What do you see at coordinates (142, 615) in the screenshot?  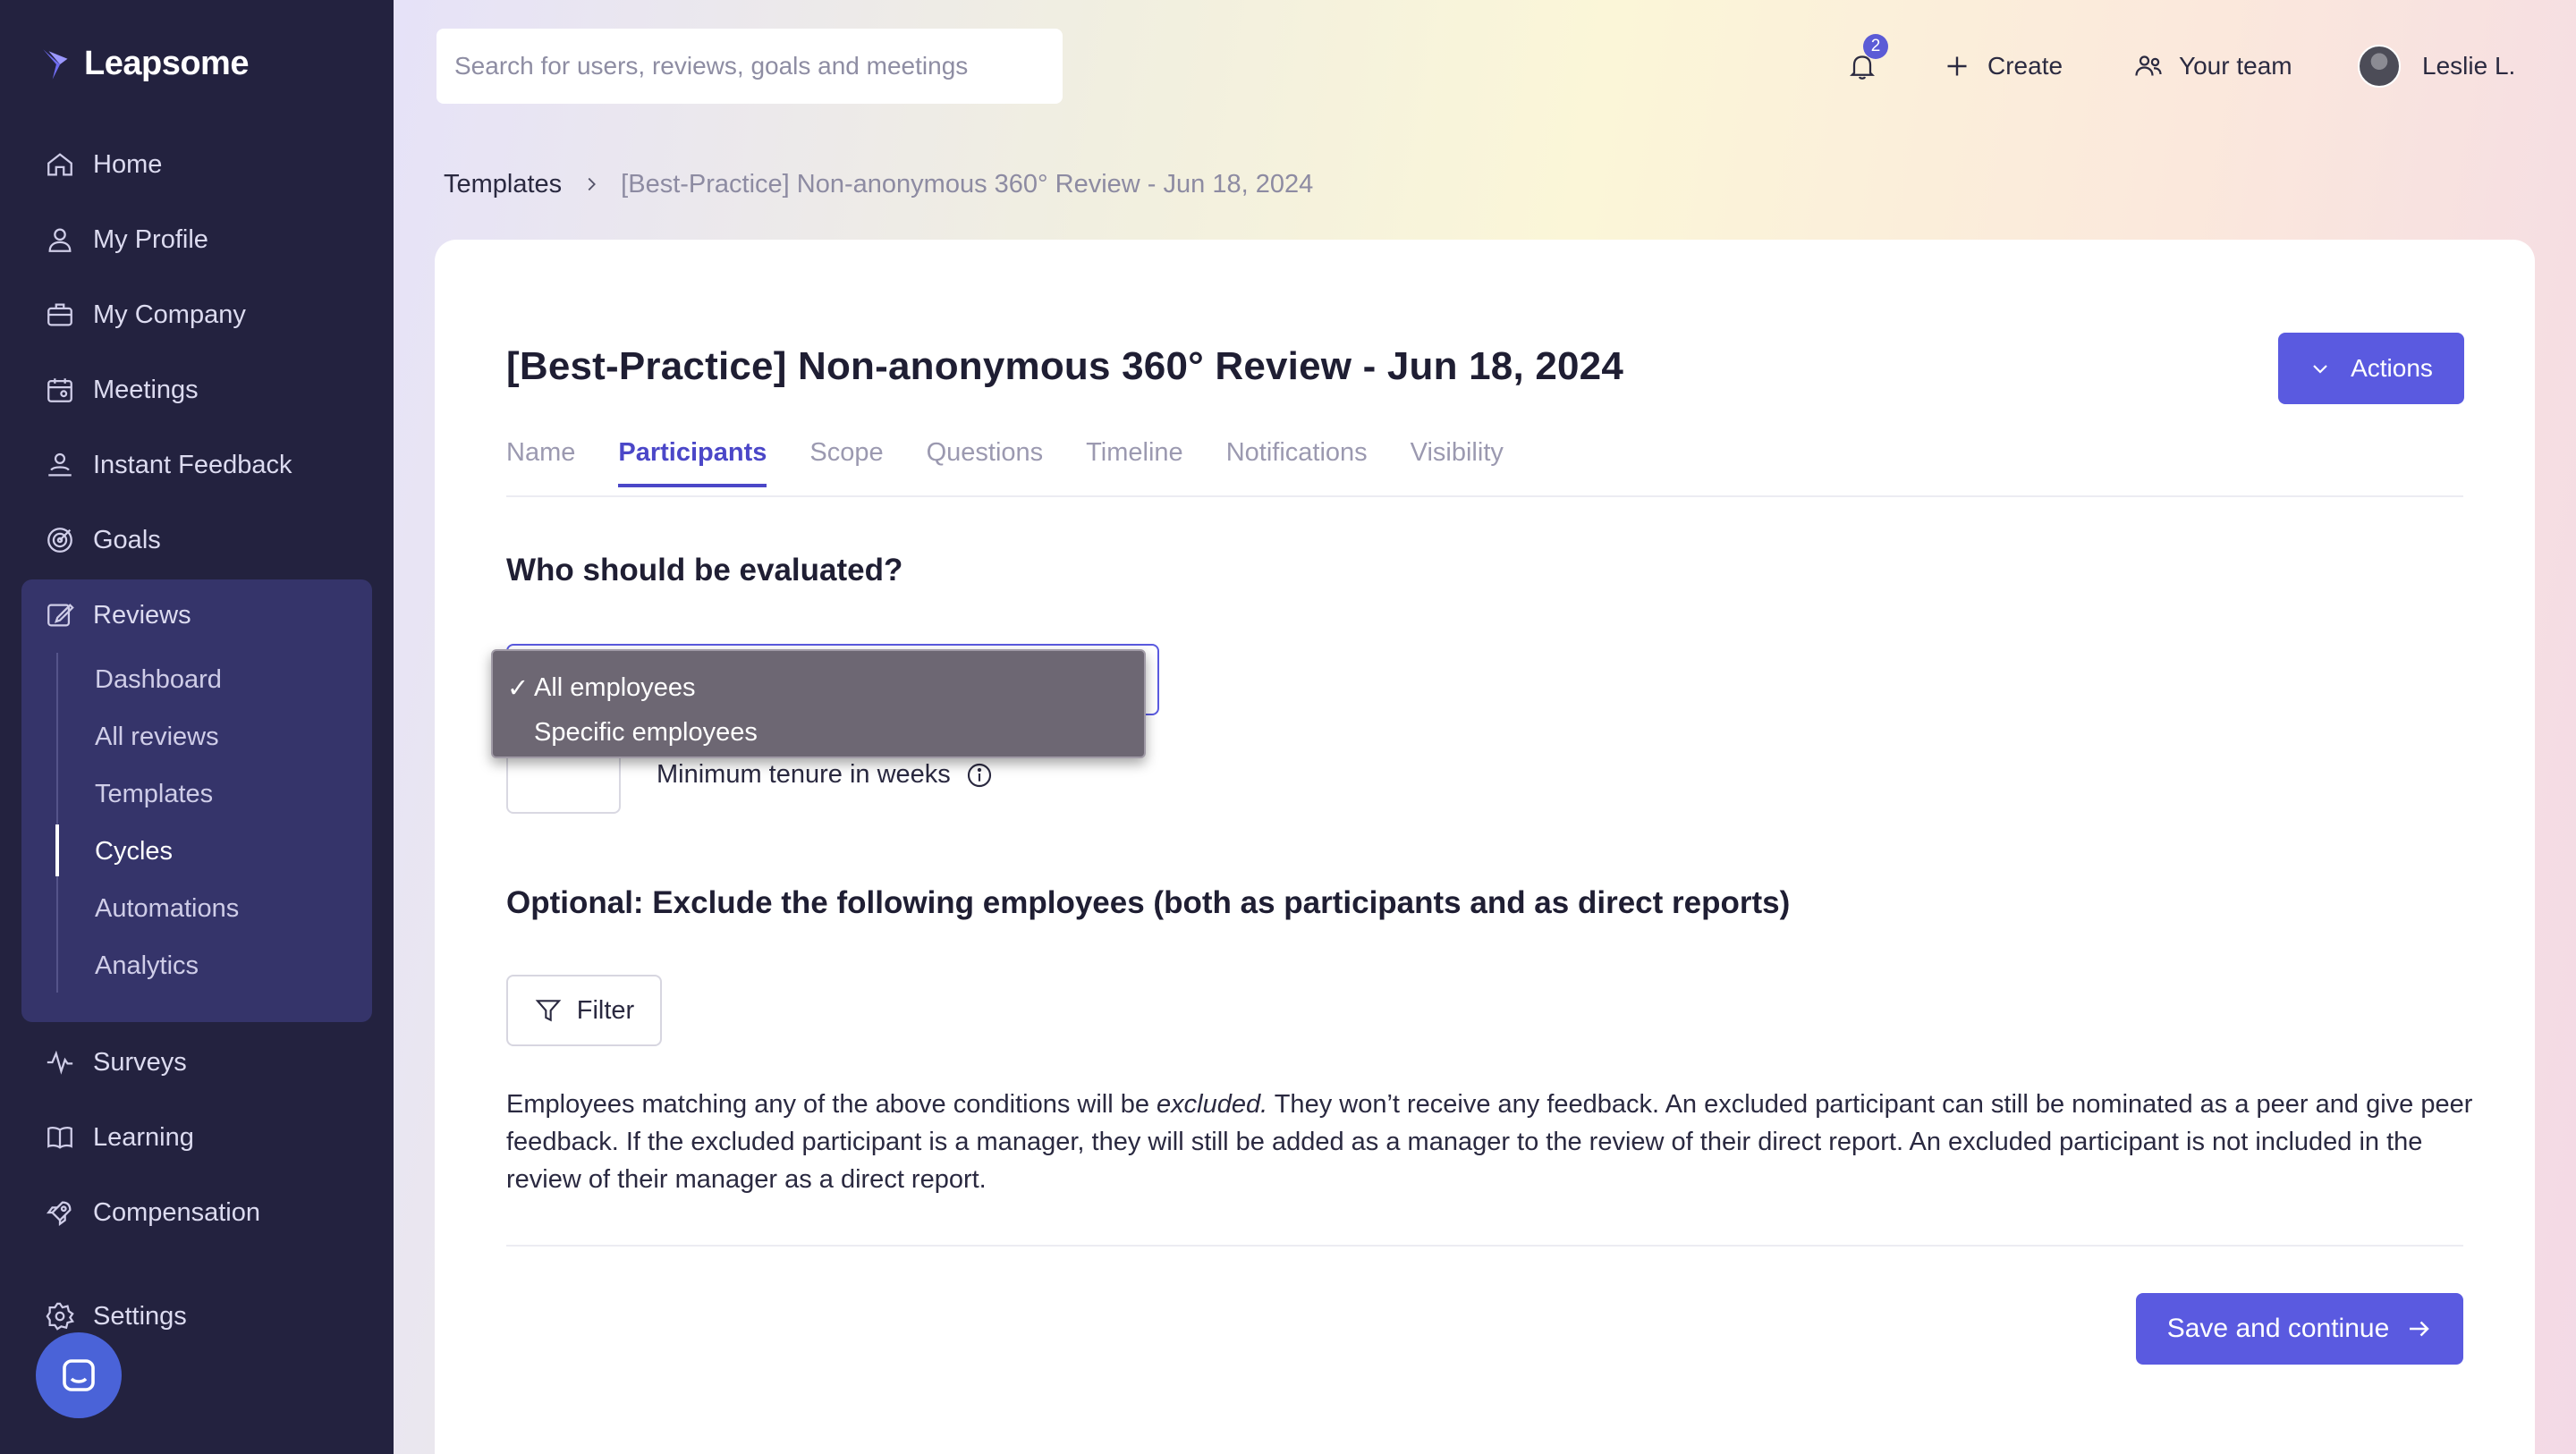 I see `sidebar-item-label: Reviews` at bounding box center [142, 615].